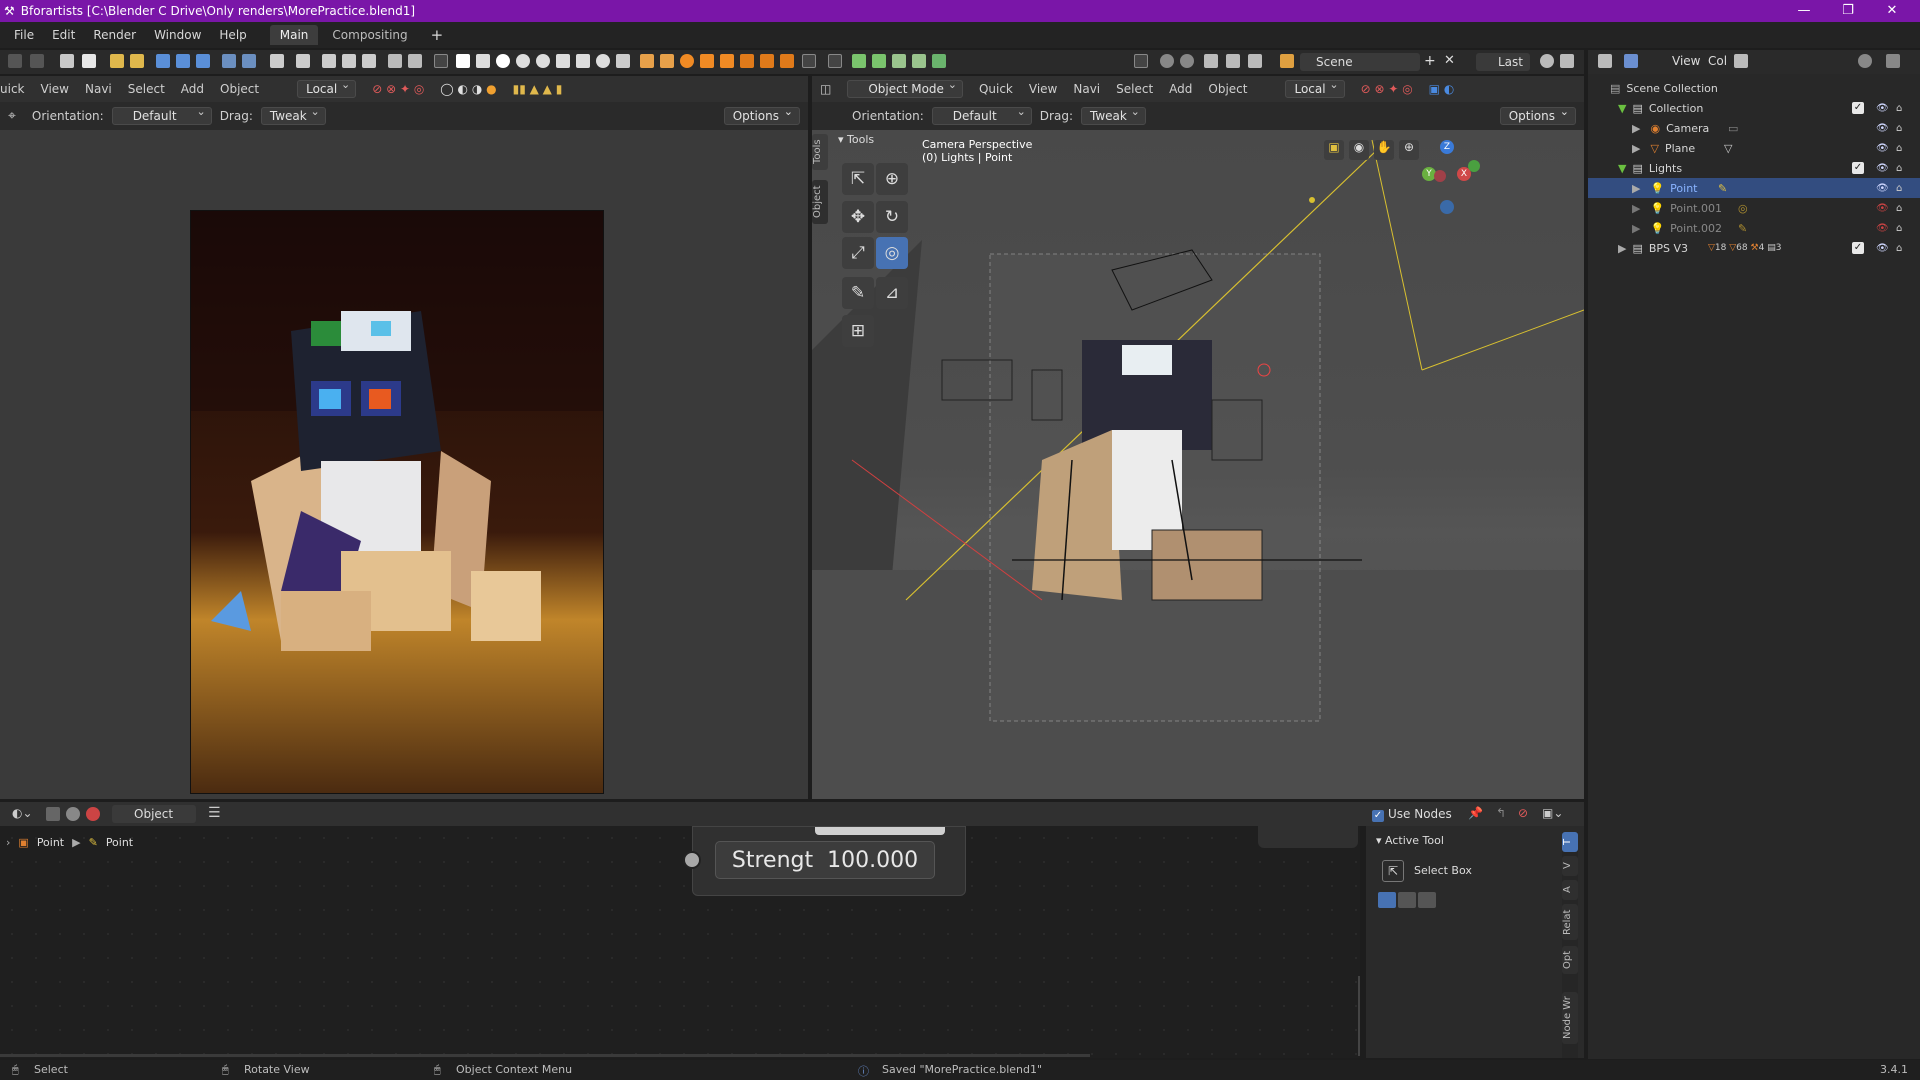 This screenshot has width=1920, height=1080. What do you see at coordinates (1442, 89) in the screenshot?
I see `right-overlay-icons: ▣ ◐` at bounding box center [1442, 89].